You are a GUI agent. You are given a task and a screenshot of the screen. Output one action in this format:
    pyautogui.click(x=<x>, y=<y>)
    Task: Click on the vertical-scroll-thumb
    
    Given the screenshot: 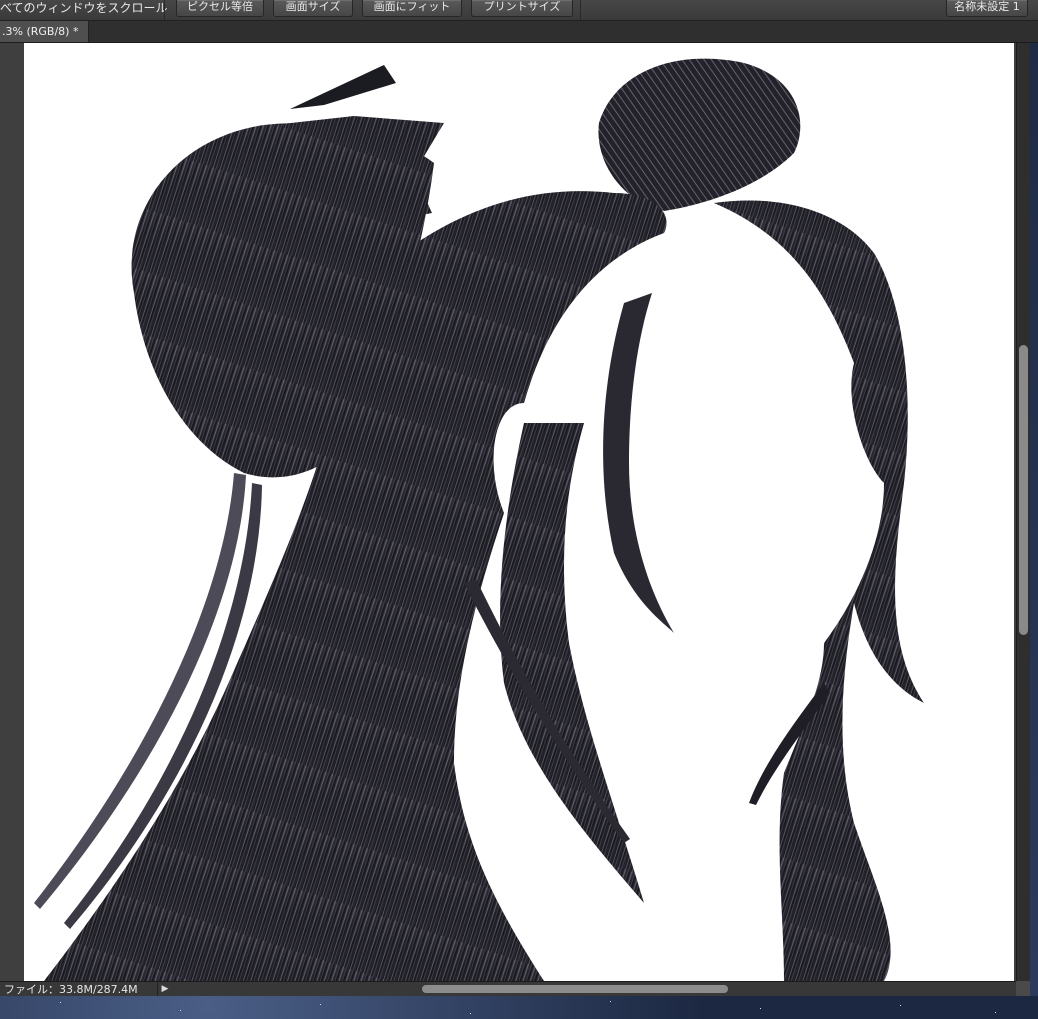 What is the action you would take?
    pyautogui.click(x=1023, y=490)
    